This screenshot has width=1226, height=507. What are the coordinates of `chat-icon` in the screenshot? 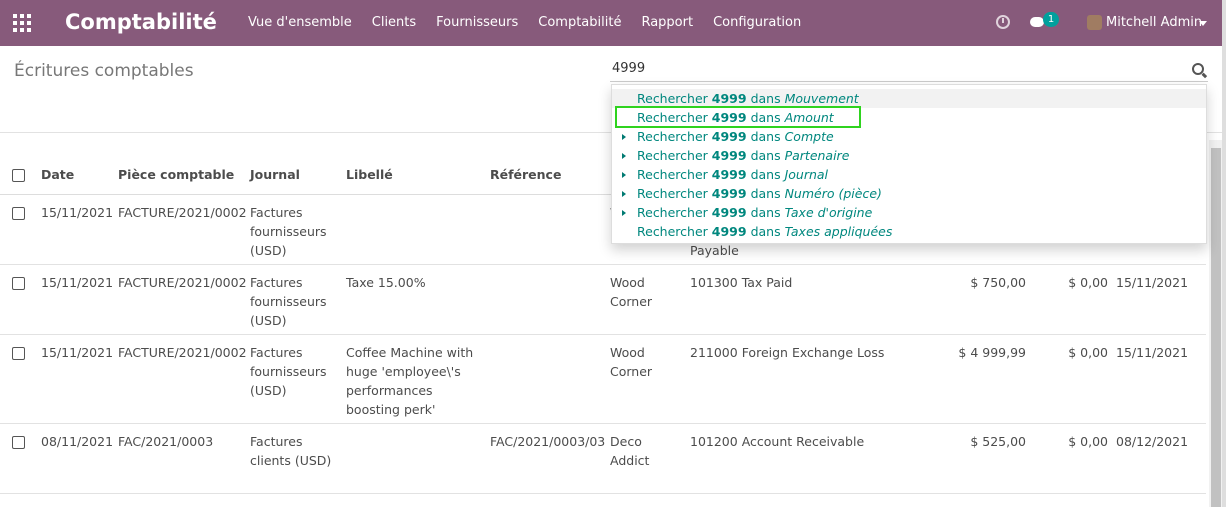 It's located at (1037, 22).